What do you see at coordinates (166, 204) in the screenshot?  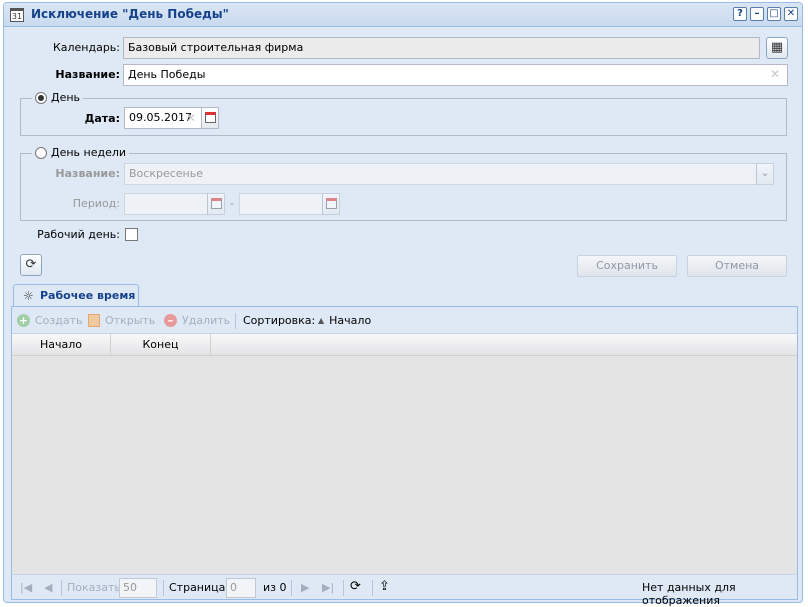 I see `period-start-input` at bounding box center [166, 204].